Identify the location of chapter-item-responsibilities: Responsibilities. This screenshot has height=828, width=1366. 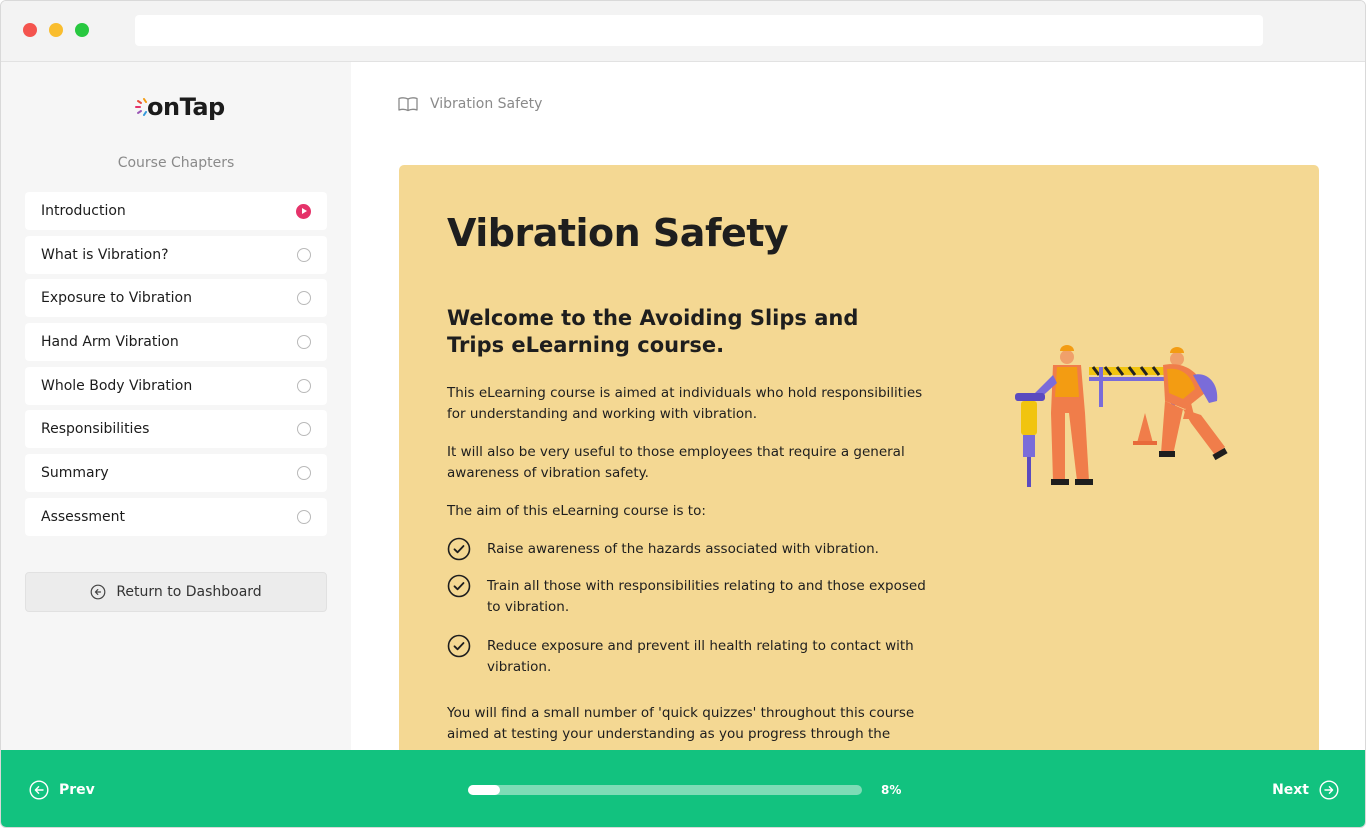
(176, 429).